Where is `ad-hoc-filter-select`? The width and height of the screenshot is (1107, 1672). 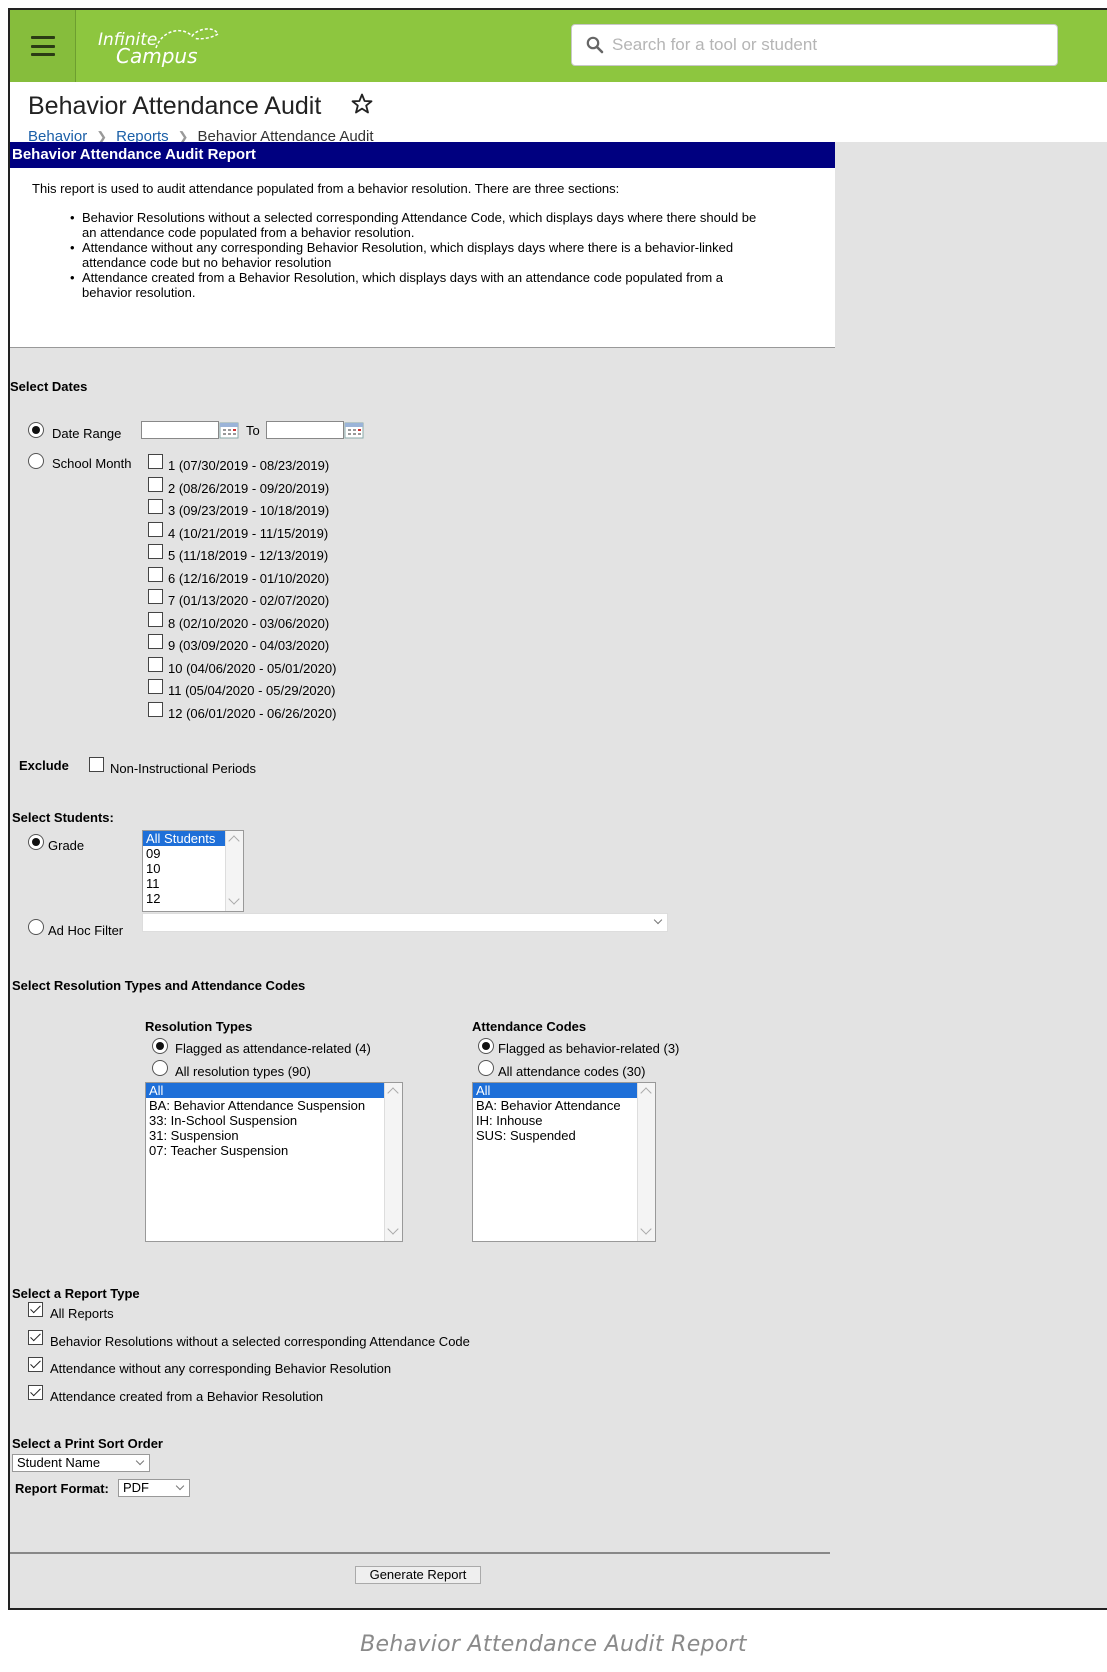 ad-hoc-filter-select is located at coordinates (405, 922).